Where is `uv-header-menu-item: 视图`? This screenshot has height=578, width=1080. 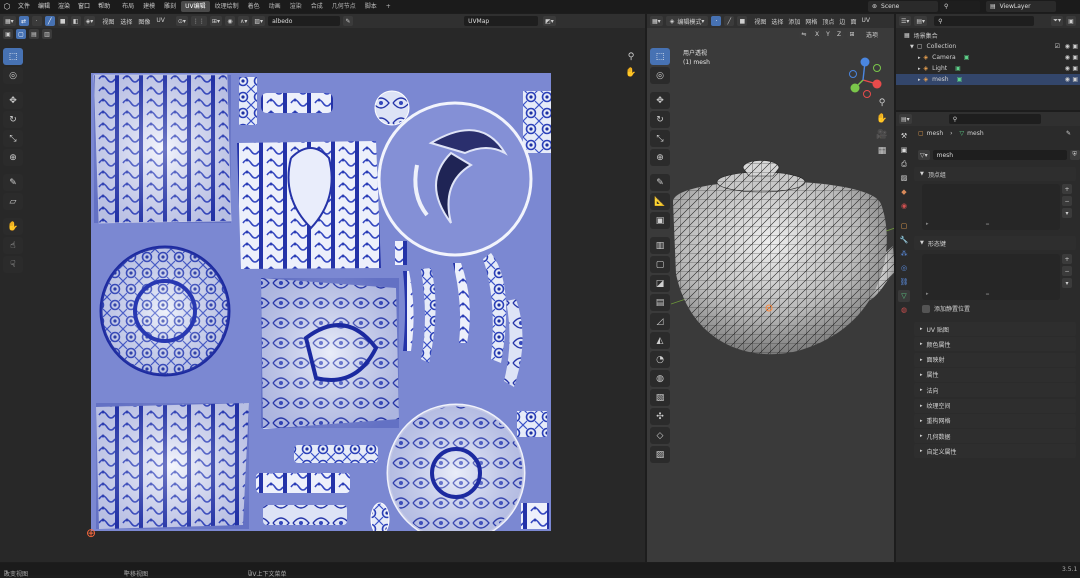 uv-header-menu-item: 视图 is located at coordinates (108, 21).